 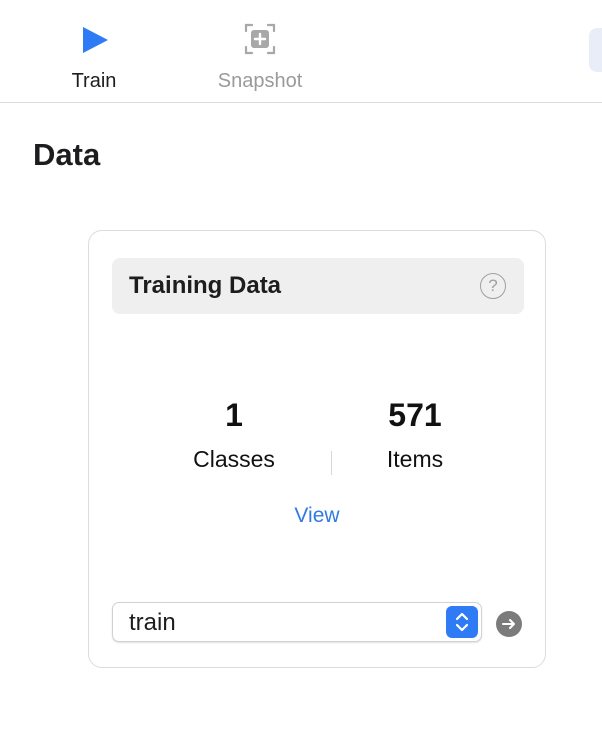 What do you see at coordinates (234, 415) in the screenshot?
I see `classes-count: 1` at bounding box center [234, 415].